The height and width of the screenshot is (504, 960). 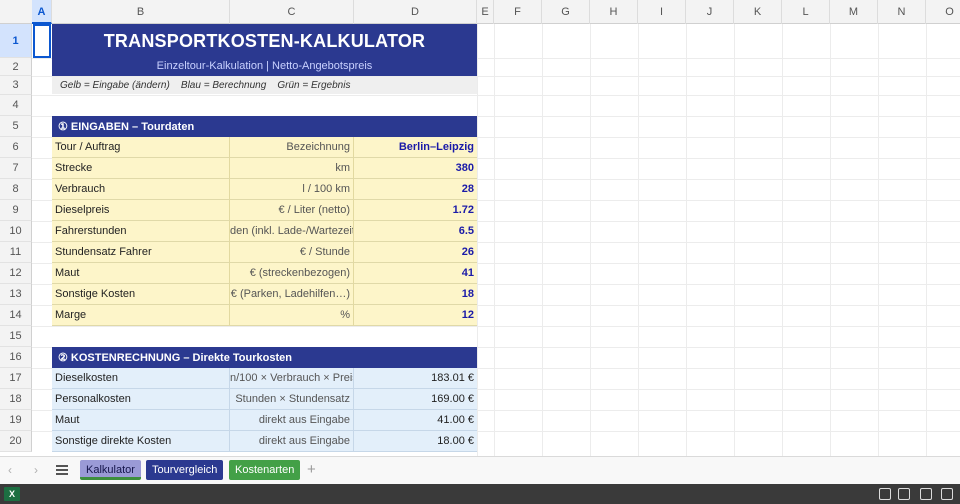 What do you see at coordinates (710, 12) in the screenshot?
I see `column-header-j: J` at bounding box center [710, 12].